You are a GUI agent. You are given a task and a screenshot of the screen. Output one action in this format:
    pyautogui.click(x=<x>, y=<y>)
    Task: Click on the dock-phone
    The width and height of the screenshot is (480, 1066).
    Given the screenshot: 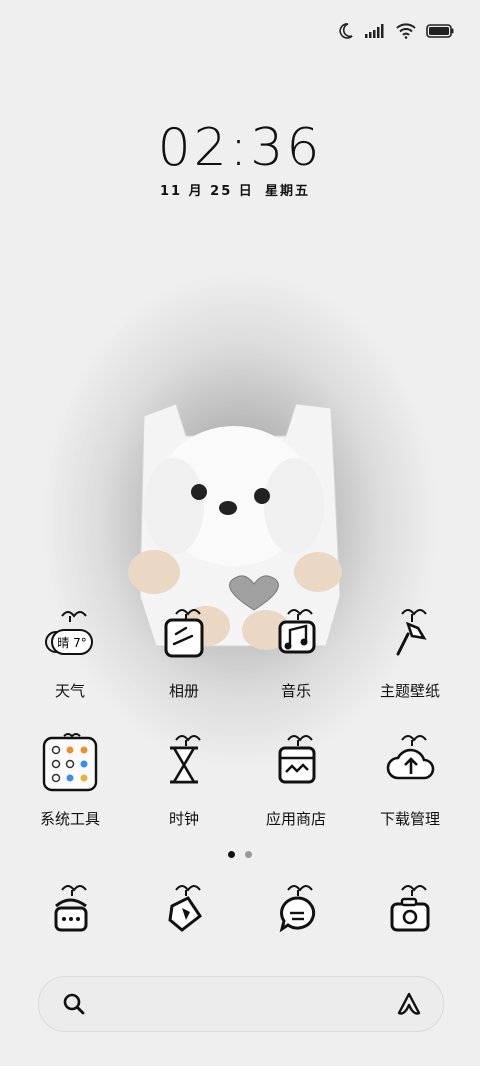 What is the action you would take?
    pyautogui.click(x=70, y=914)
    